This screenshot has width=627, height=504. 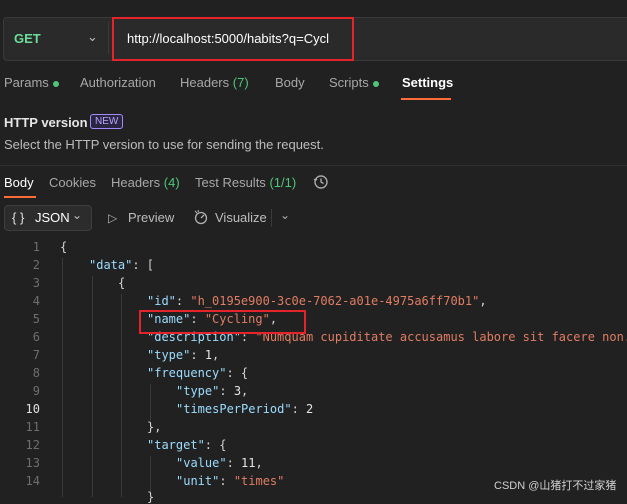 What do you see at coordinates (176, 445) in the screenshot?
I see `json-key: "target"` at bounding box center [176, 445].